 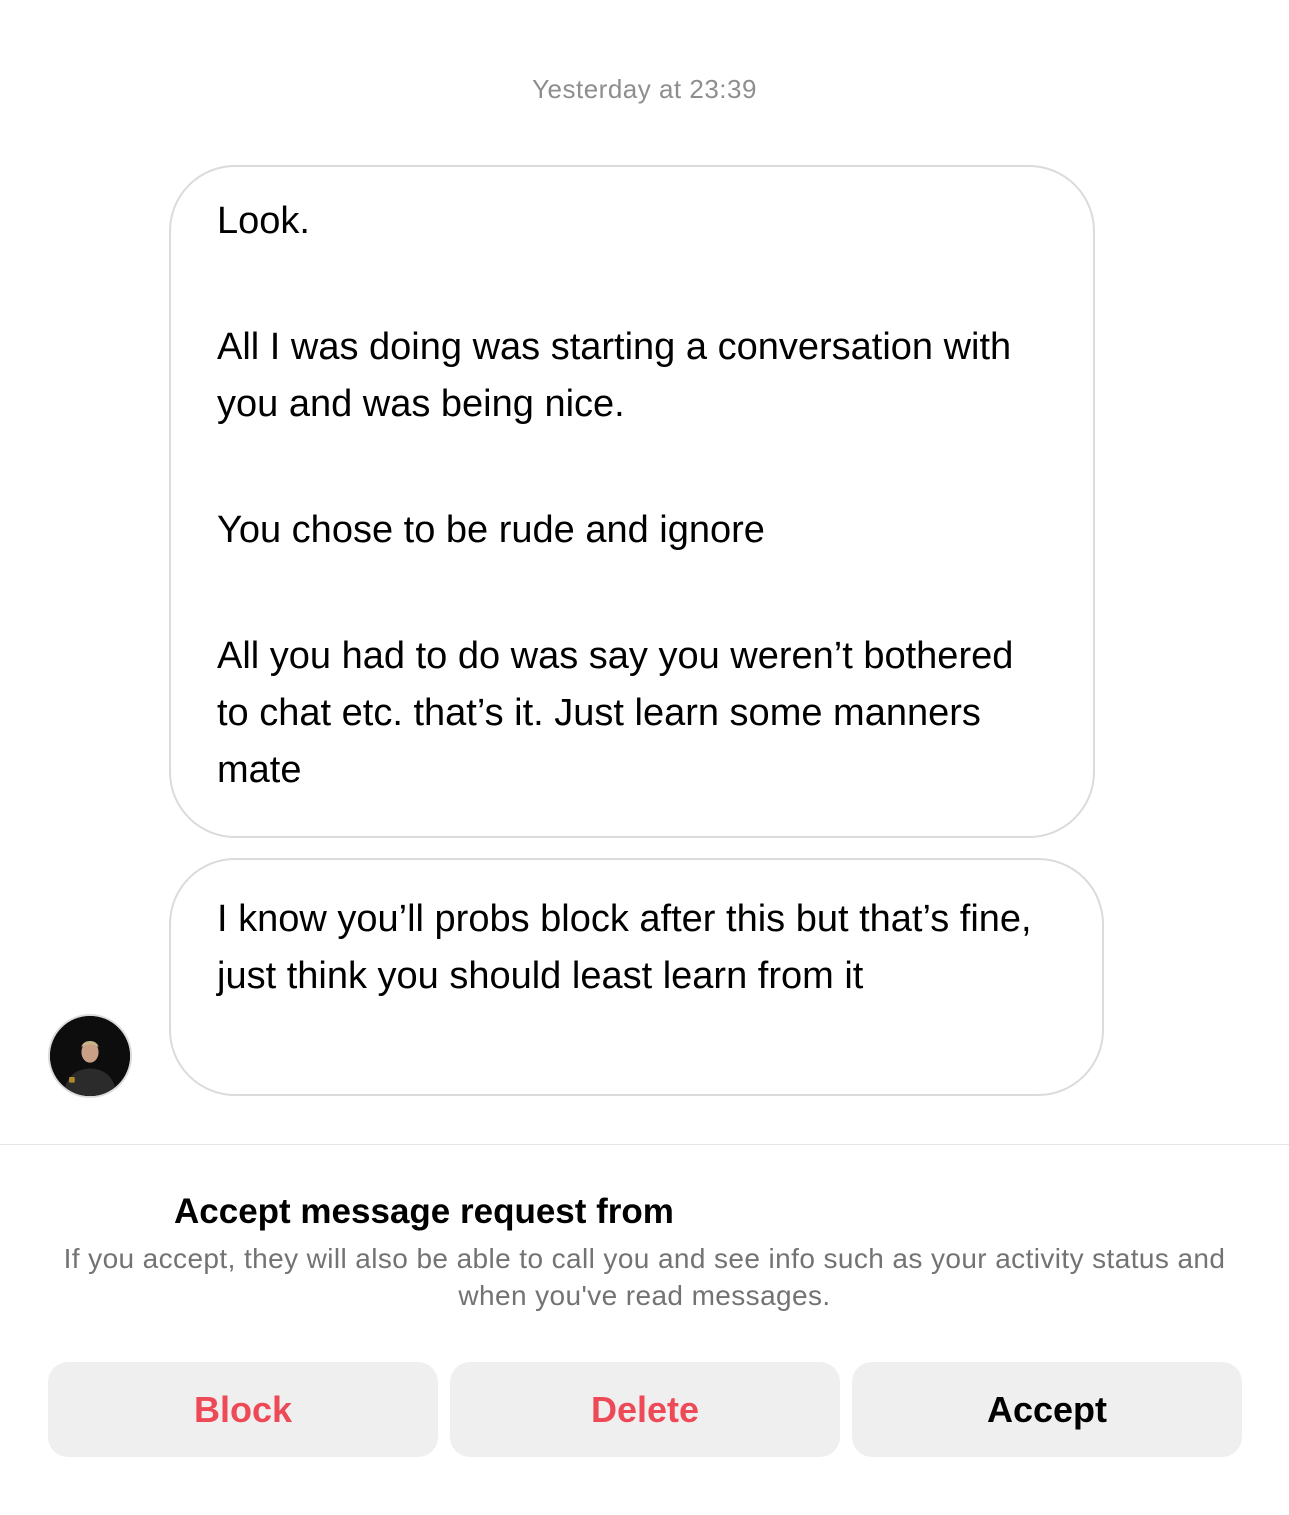 What do you see at coordinates (644, 89) in the screenshot?
I see `message-timestamp: Yesterday at 23:39` at bounding box center [644, 89].